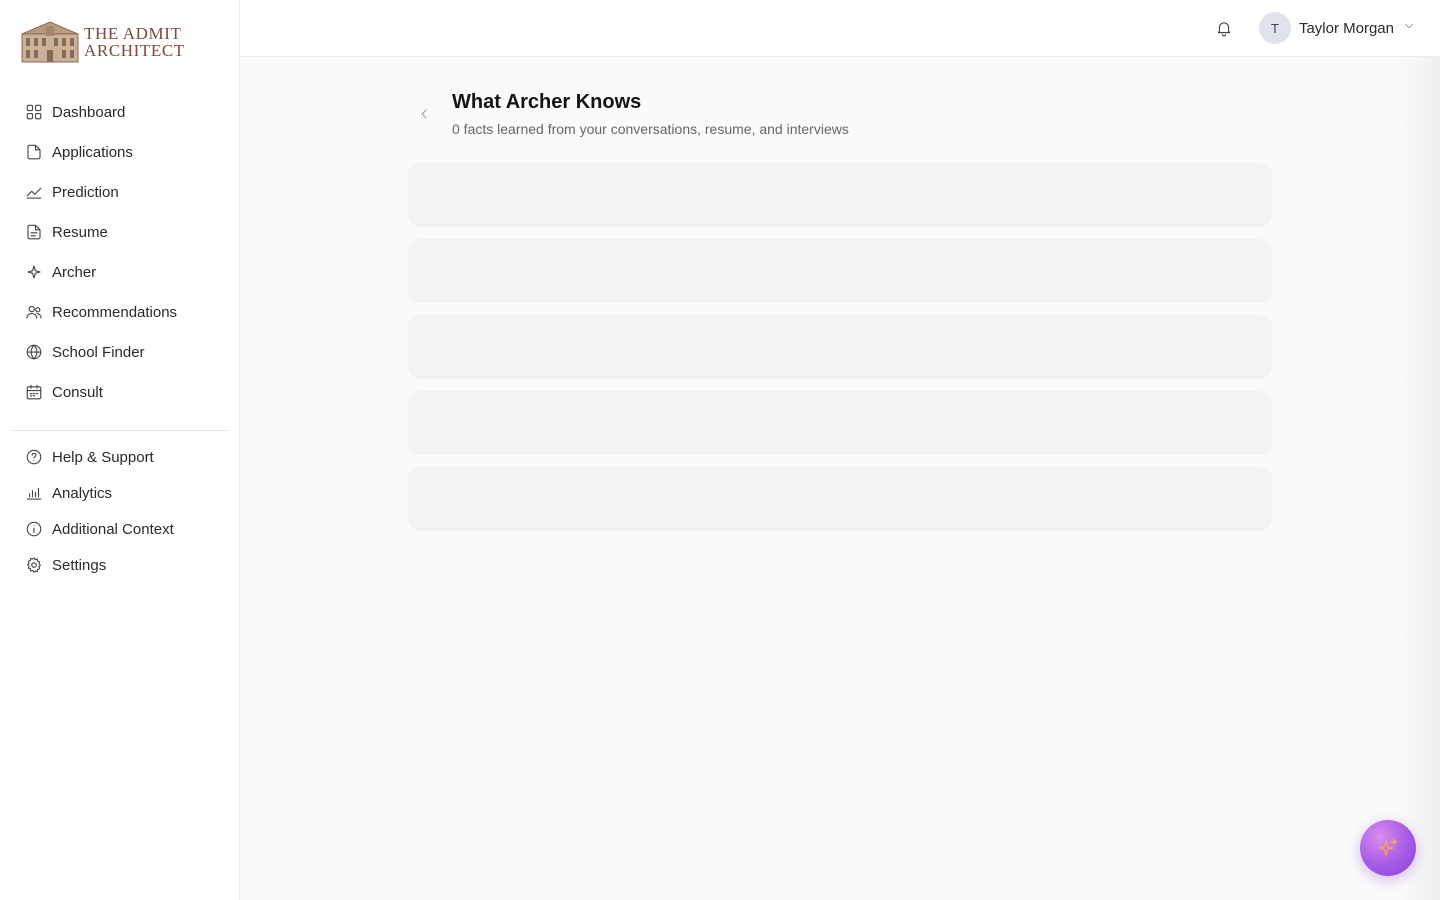 Image resolution: width=1440 pixels, height=900 pixels. Describe the element at coordinates (120, 192) in the screenshot. I see `sidebar-item-prediction: Prediction` at that location.